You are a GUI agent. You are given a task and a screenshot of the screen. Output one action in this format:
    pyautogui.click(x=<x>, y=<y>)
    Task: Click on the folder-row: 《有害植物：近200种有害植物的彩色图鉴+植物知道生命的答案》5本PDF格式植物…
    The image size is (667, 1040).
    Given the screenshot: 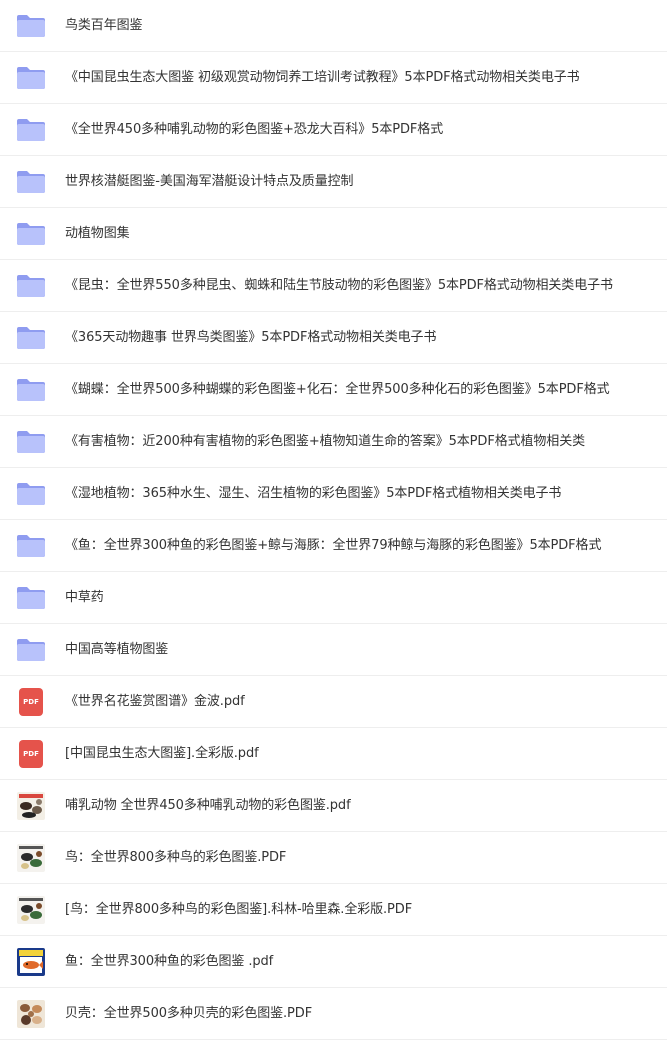 What is the action you would take?
    pyautogui.click(x=333, y=442)
    